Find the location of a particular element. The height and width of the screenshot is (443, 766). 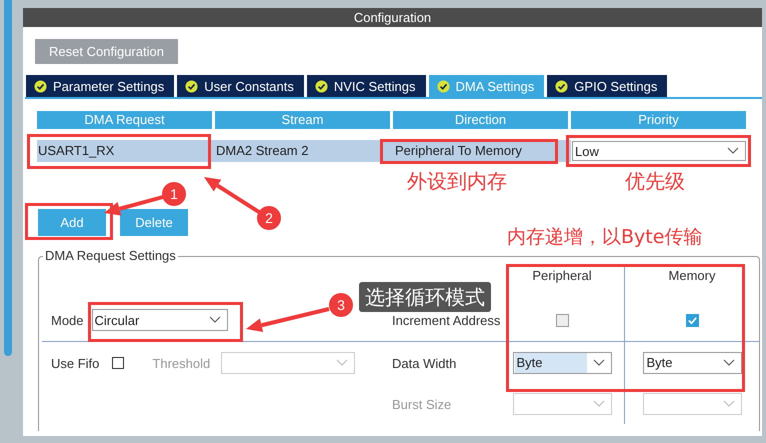

column-header: DMA Request is located at coordinates (124, 120).